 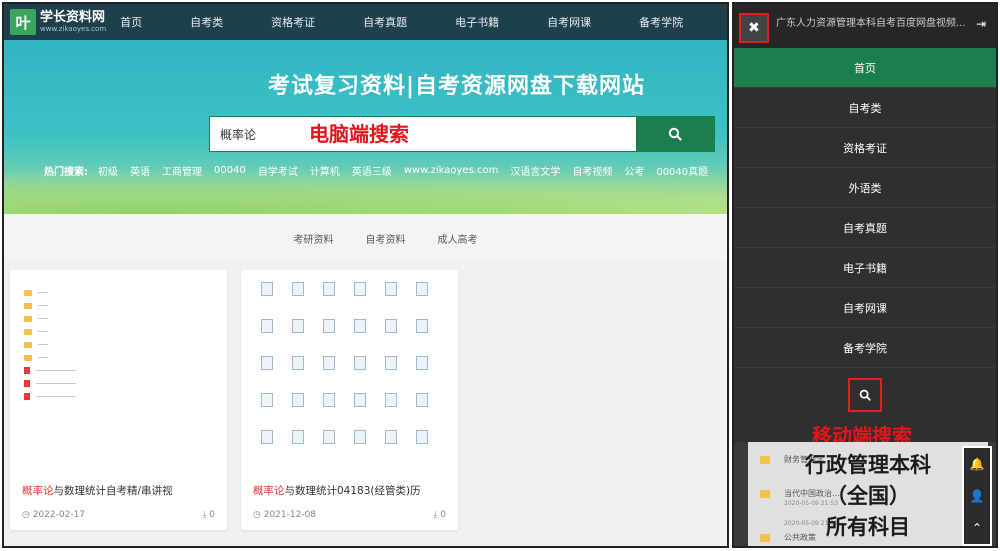 What do you see at coordinates (451, 170) in the screenshot?
I see `hot-item: www.zikaoyes.com` at bounding box center [451, 170].